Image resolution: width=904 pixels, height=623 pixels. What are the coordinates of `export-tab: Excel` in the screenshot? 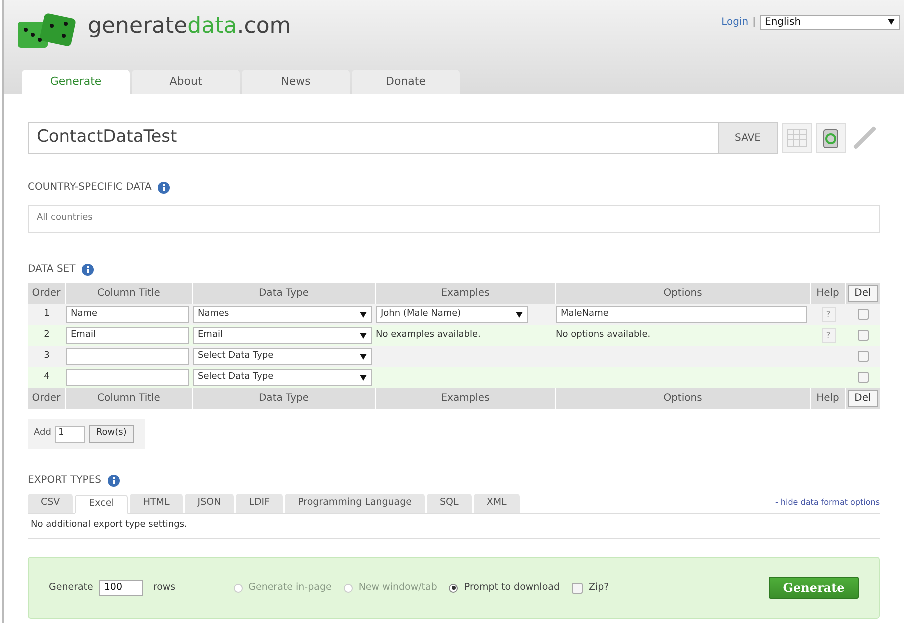 It's located at (101, 504).